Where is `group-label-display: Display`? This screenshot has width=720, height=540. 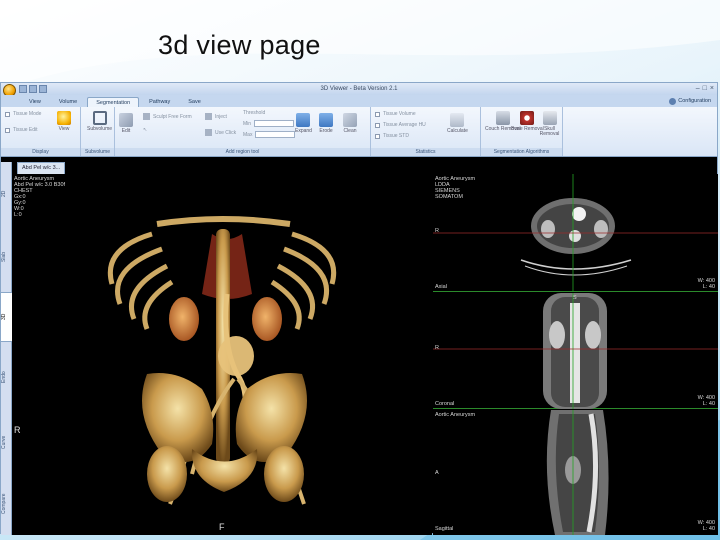 group-label-display: Display is located at coordinates (40, 152).